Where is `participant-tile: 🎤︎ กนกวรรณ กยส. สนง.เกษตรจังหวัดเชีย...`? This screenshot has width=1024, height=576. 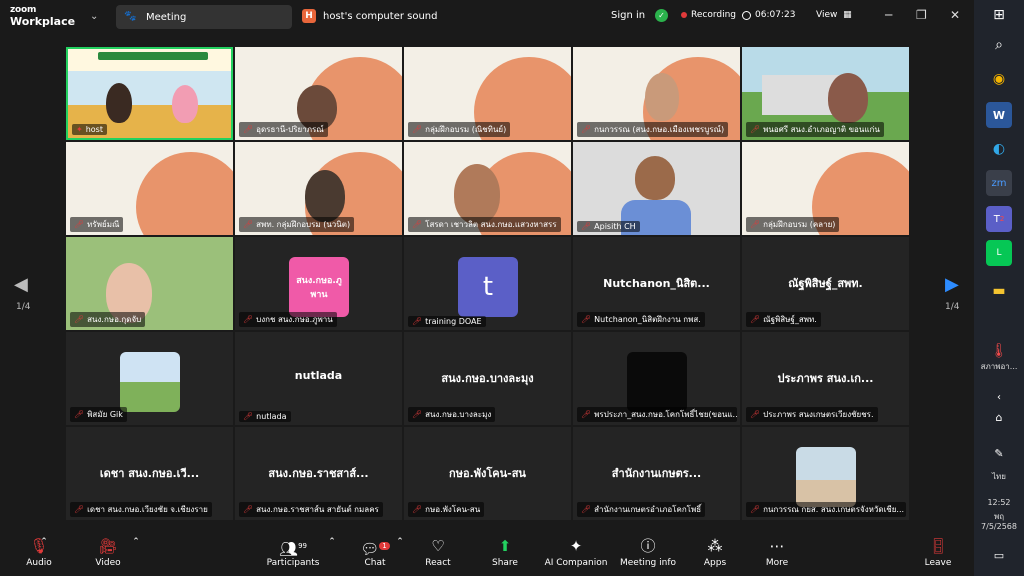 participant-tile: 🎤︎ กนกวรรณ กยส. สนง.เกษตรจังหวัดเชีย... is located at coordinates (825, 473).